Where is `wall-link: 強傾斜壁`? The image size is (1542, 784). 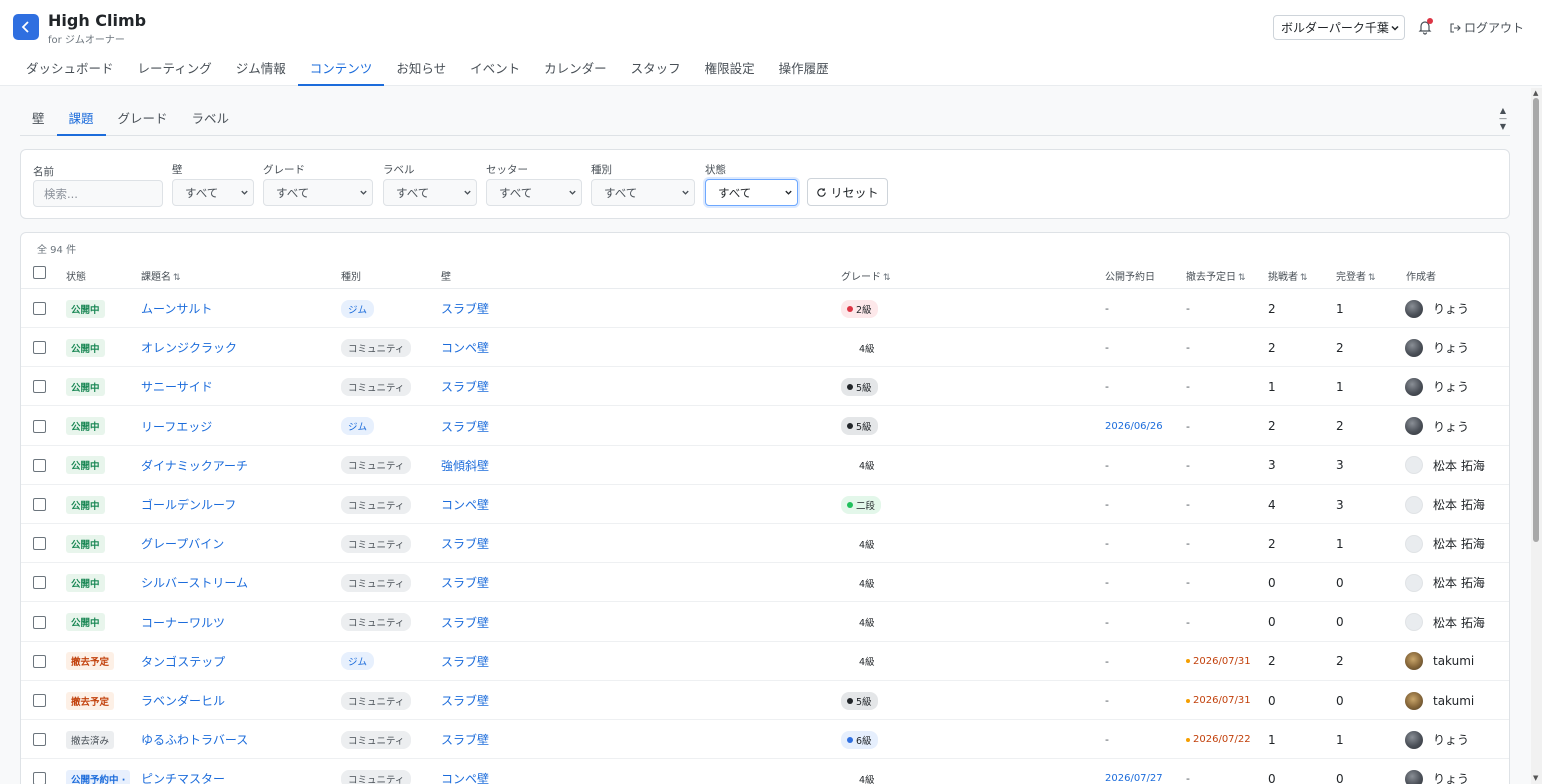 wall-link: 強傾斜壁 is located at coordinates (465, 465).